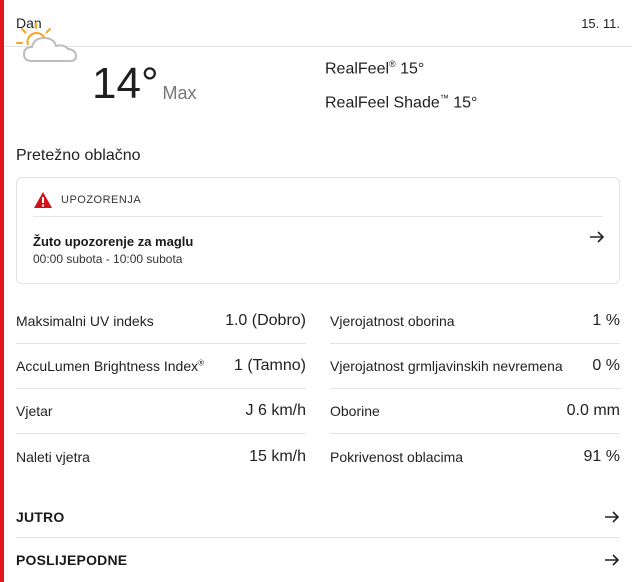  I want to click on detail-label-text: AccuLumen Brightness Index, so click(107, 366).